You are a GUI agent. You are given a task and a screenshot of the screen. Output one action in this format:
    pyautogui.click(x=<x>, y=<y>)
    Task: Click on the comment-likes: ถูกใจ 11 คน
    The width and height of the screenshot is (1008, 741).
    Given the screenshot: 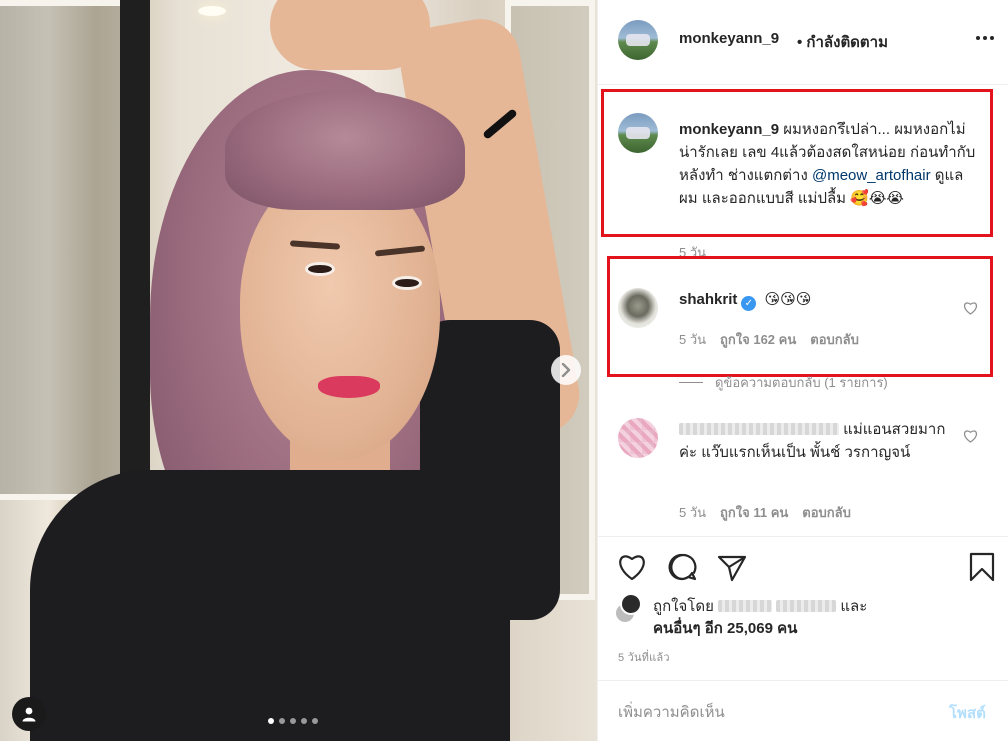 What is the action you would take?
    pyautogui.click(x=754, y=512)
    